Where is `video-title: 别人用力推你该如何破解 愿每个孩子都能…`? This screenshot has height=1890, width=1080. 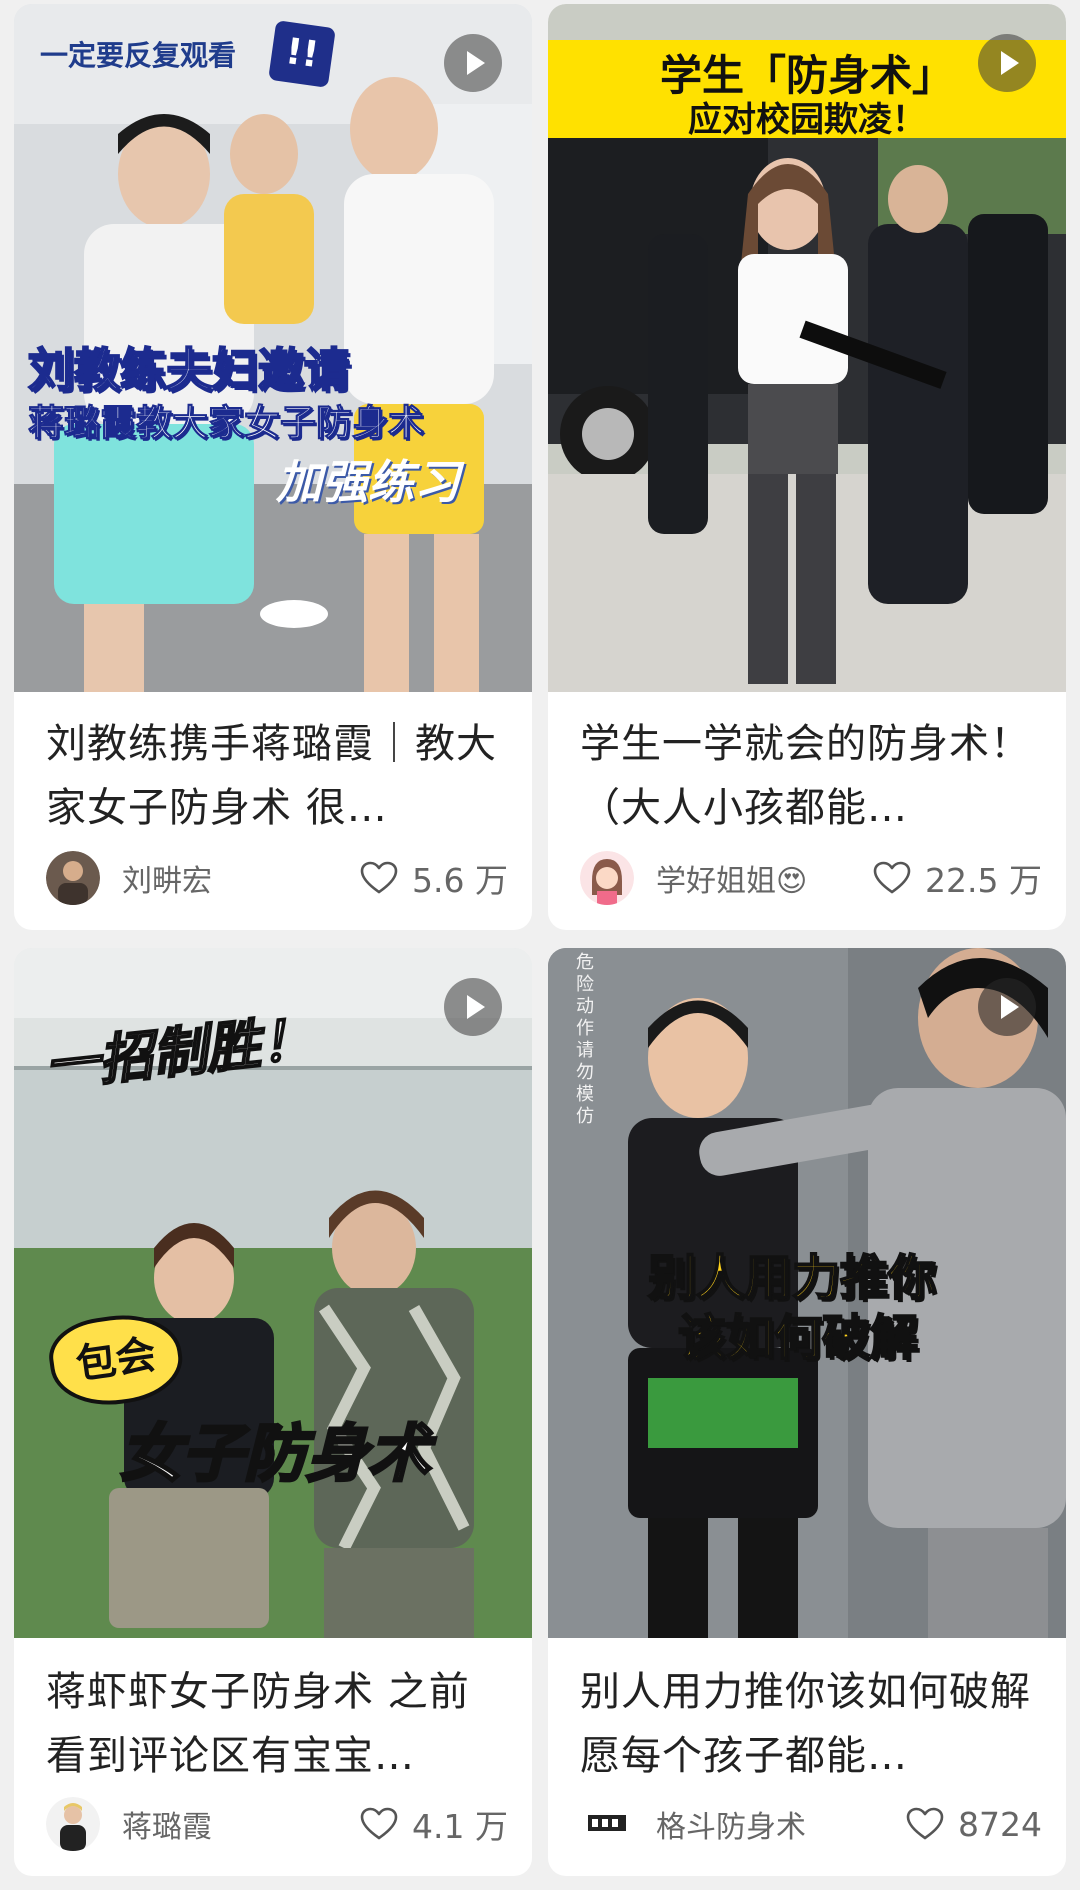 video-title: 别人用力推你该如何破解 愿每个孩子都能… is located at coordinates (811, 1724).